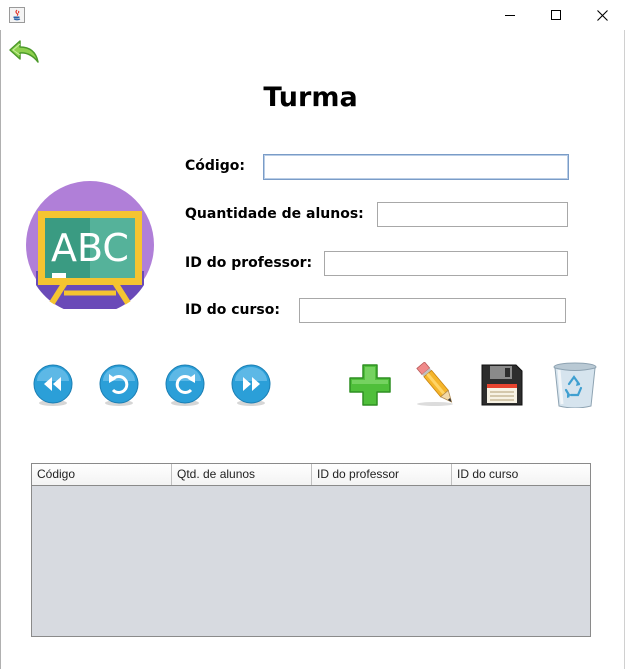  I want to click on close-icon, so click(602, 15).